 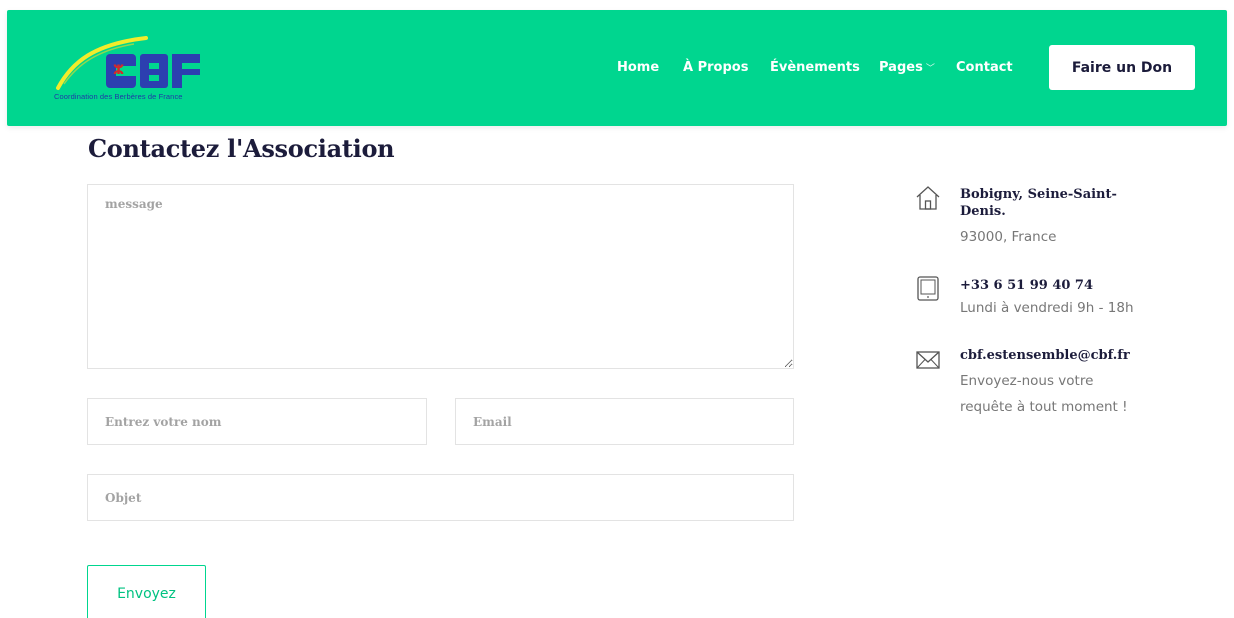 I want to click on address-heading: Bobigny, Seine-Saint-Denis., so click(x=1038, y=203).